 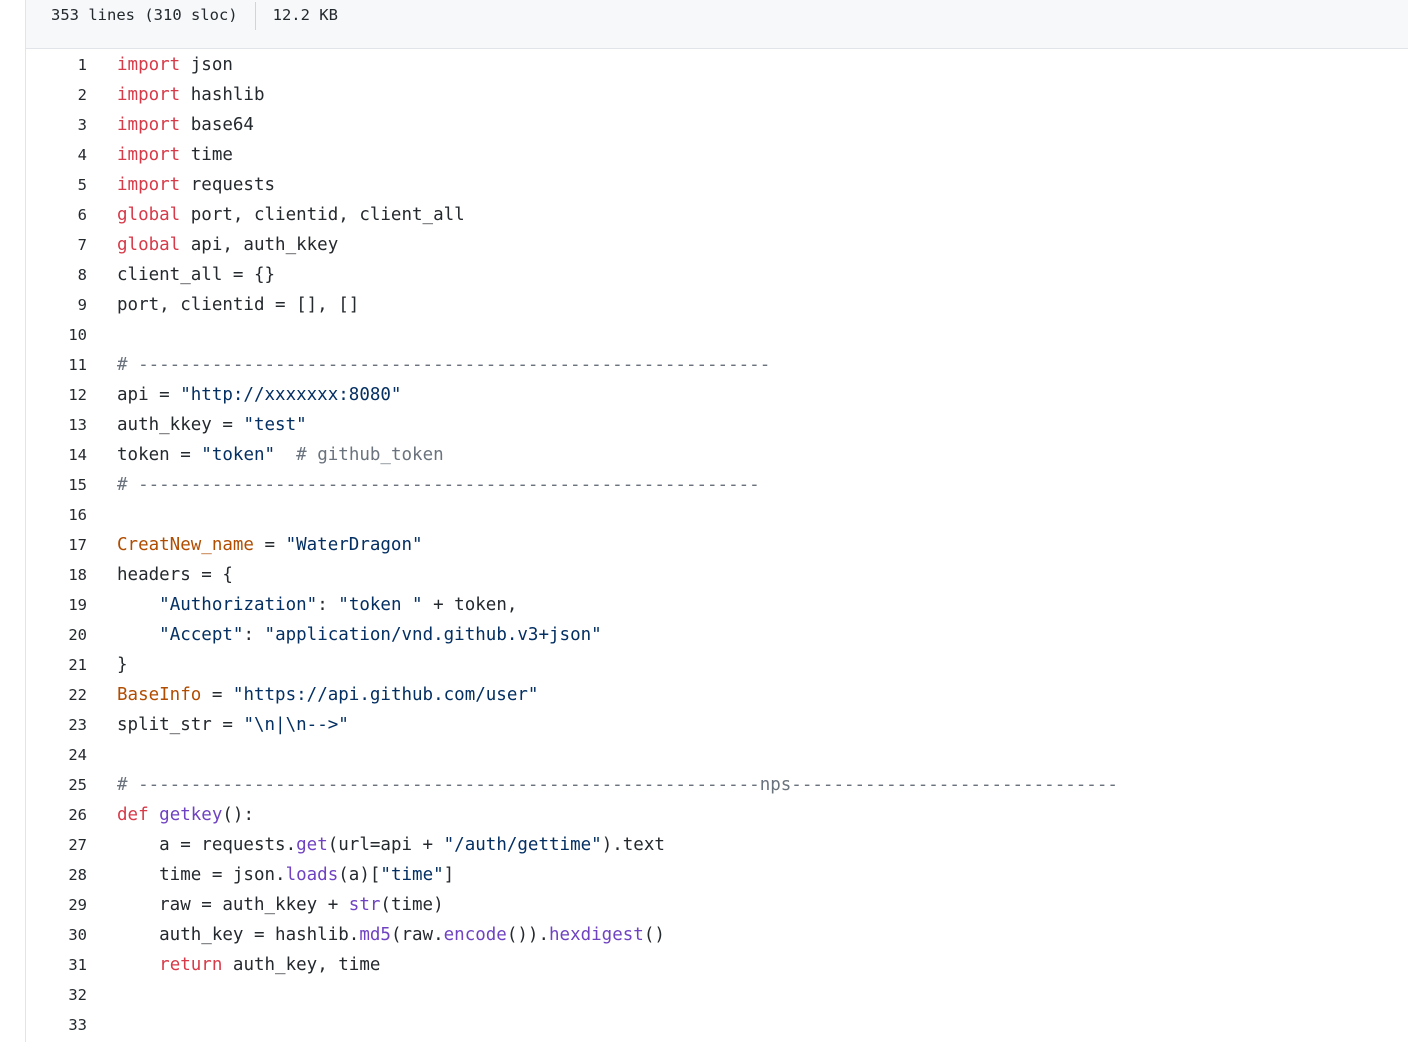 I want to click on code-token: + token,, so click(x=470, y=605).